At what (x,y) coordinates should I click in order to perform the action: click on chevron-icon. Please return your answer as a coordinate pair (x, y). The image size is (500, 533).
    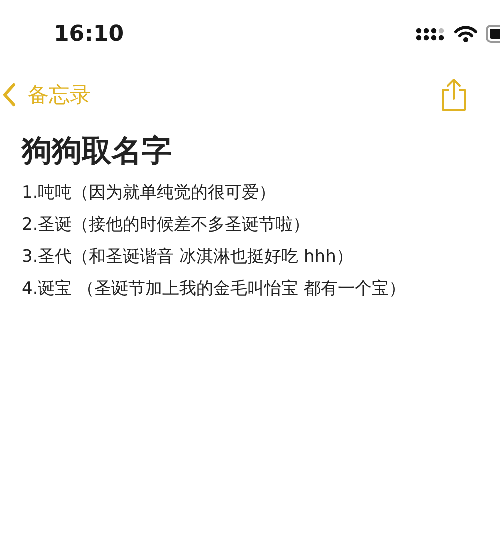
    Looking at the image, I should click on (9, 95).